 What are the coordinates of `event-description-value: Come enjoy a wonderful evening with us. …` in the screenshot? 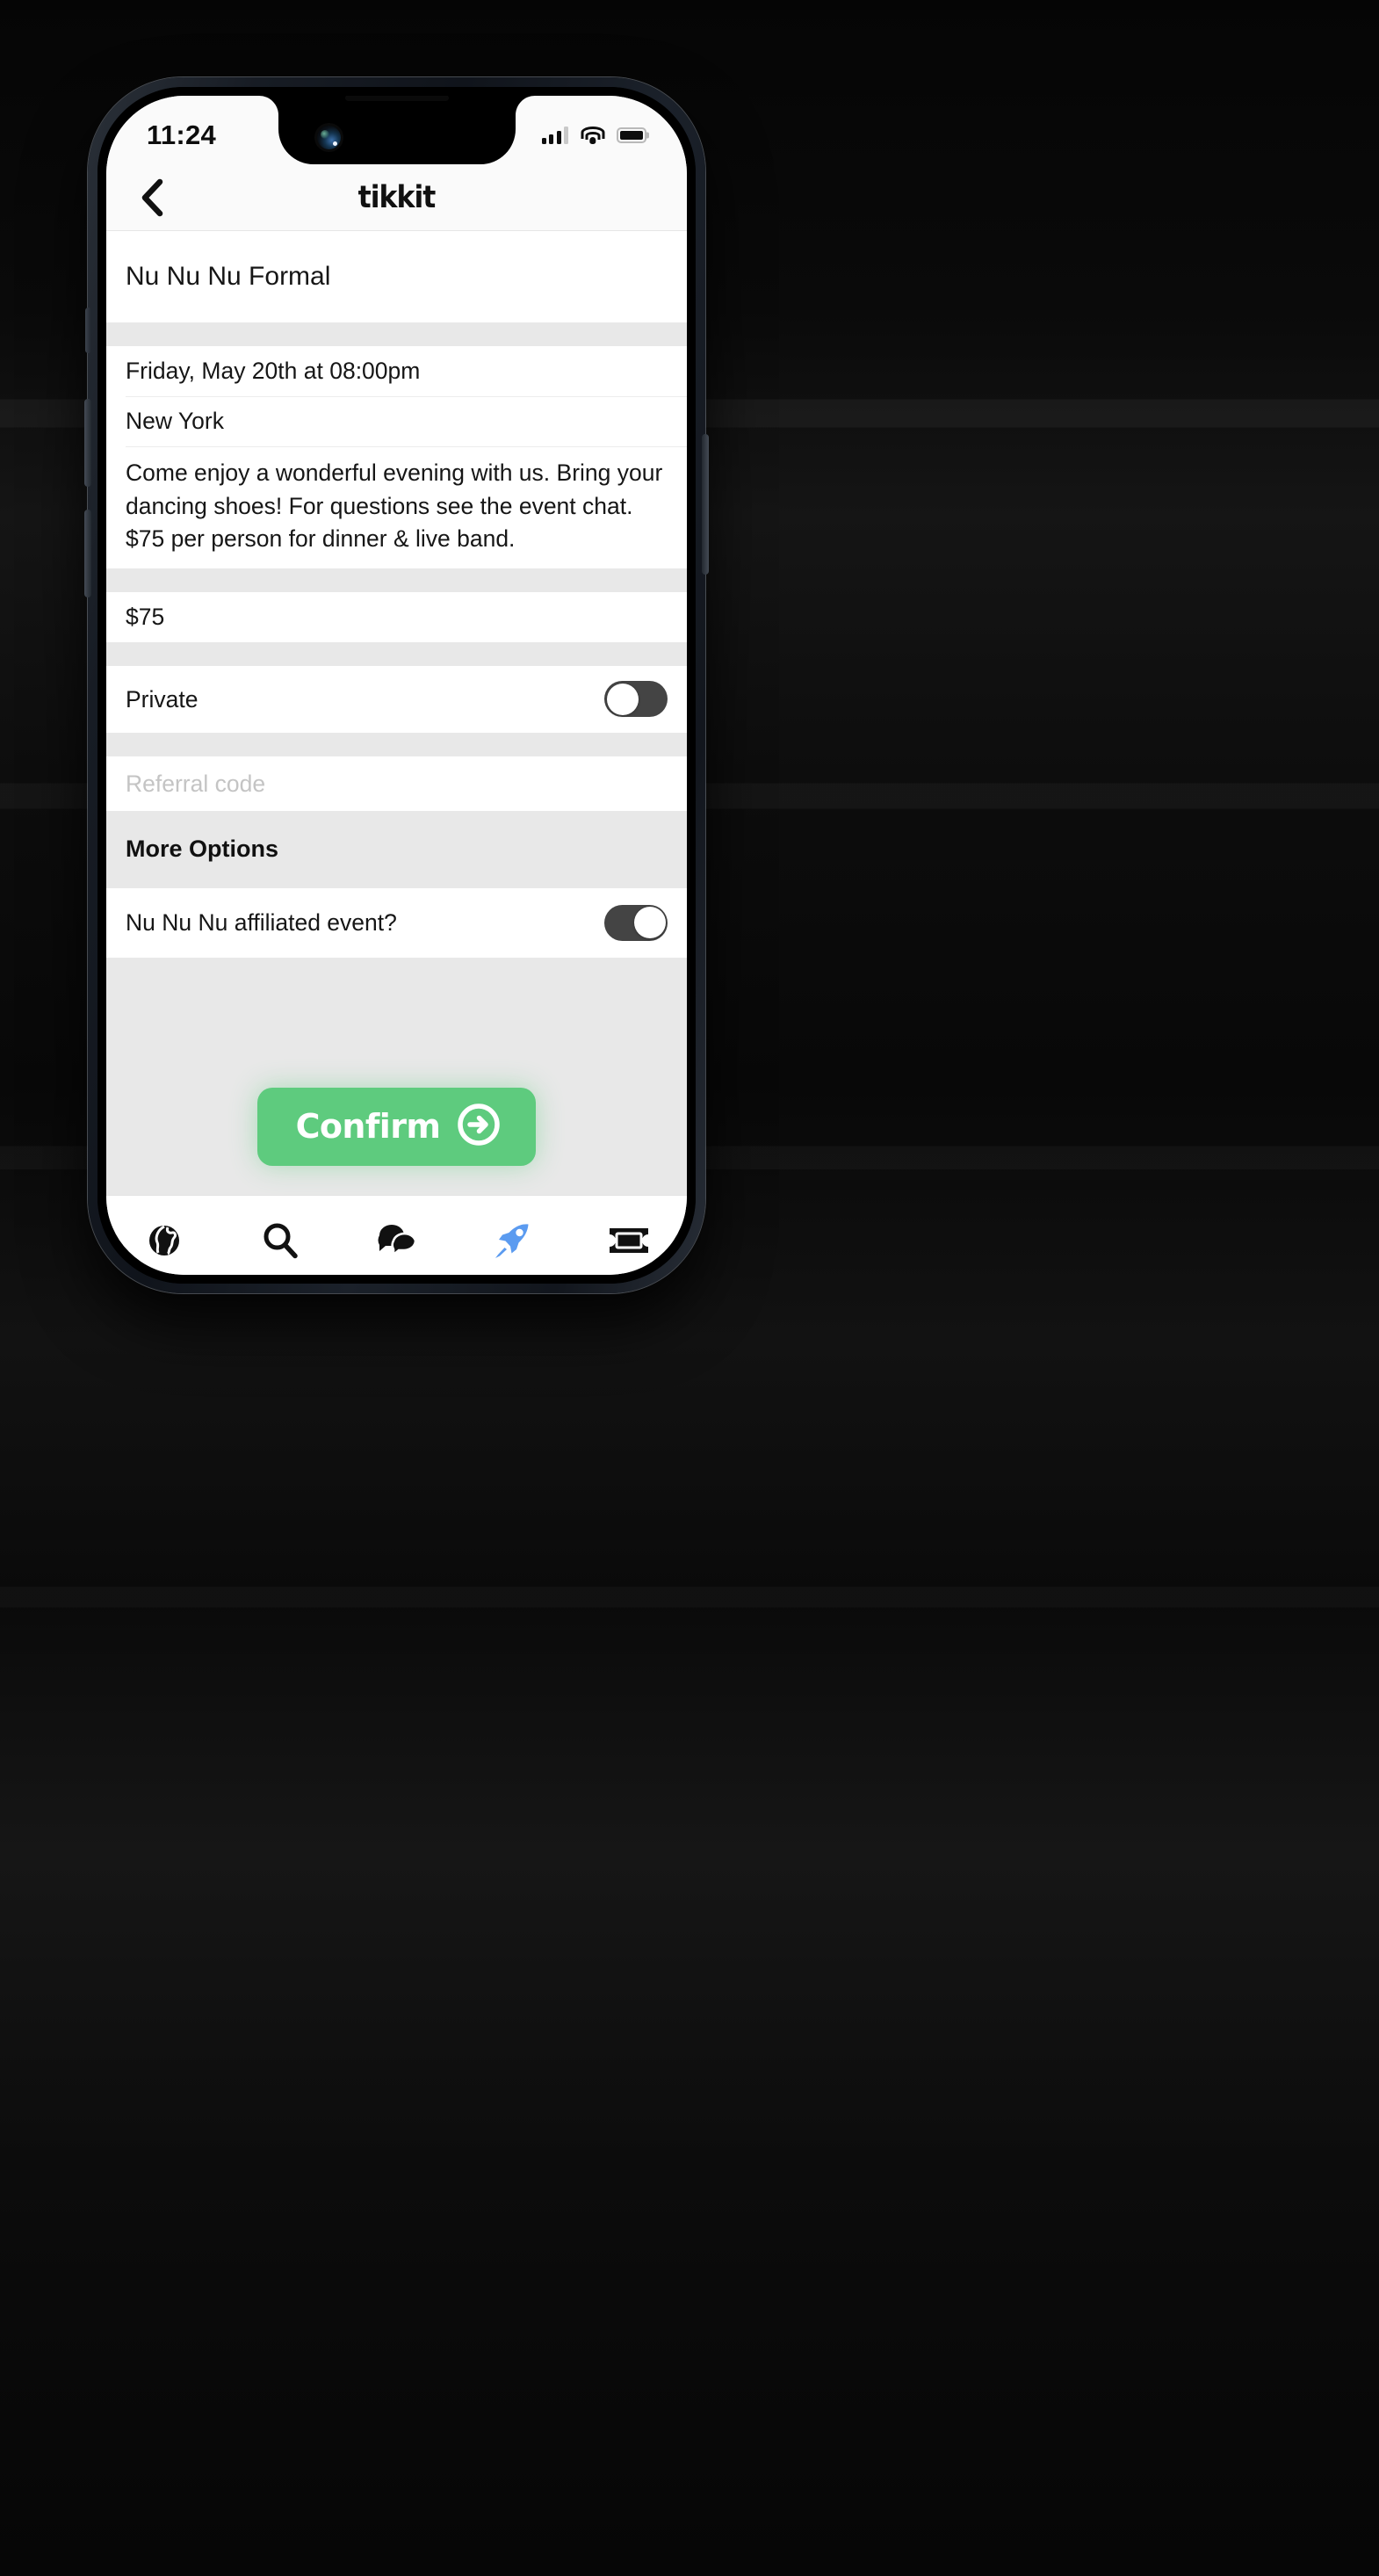 It's located at (394, 506).